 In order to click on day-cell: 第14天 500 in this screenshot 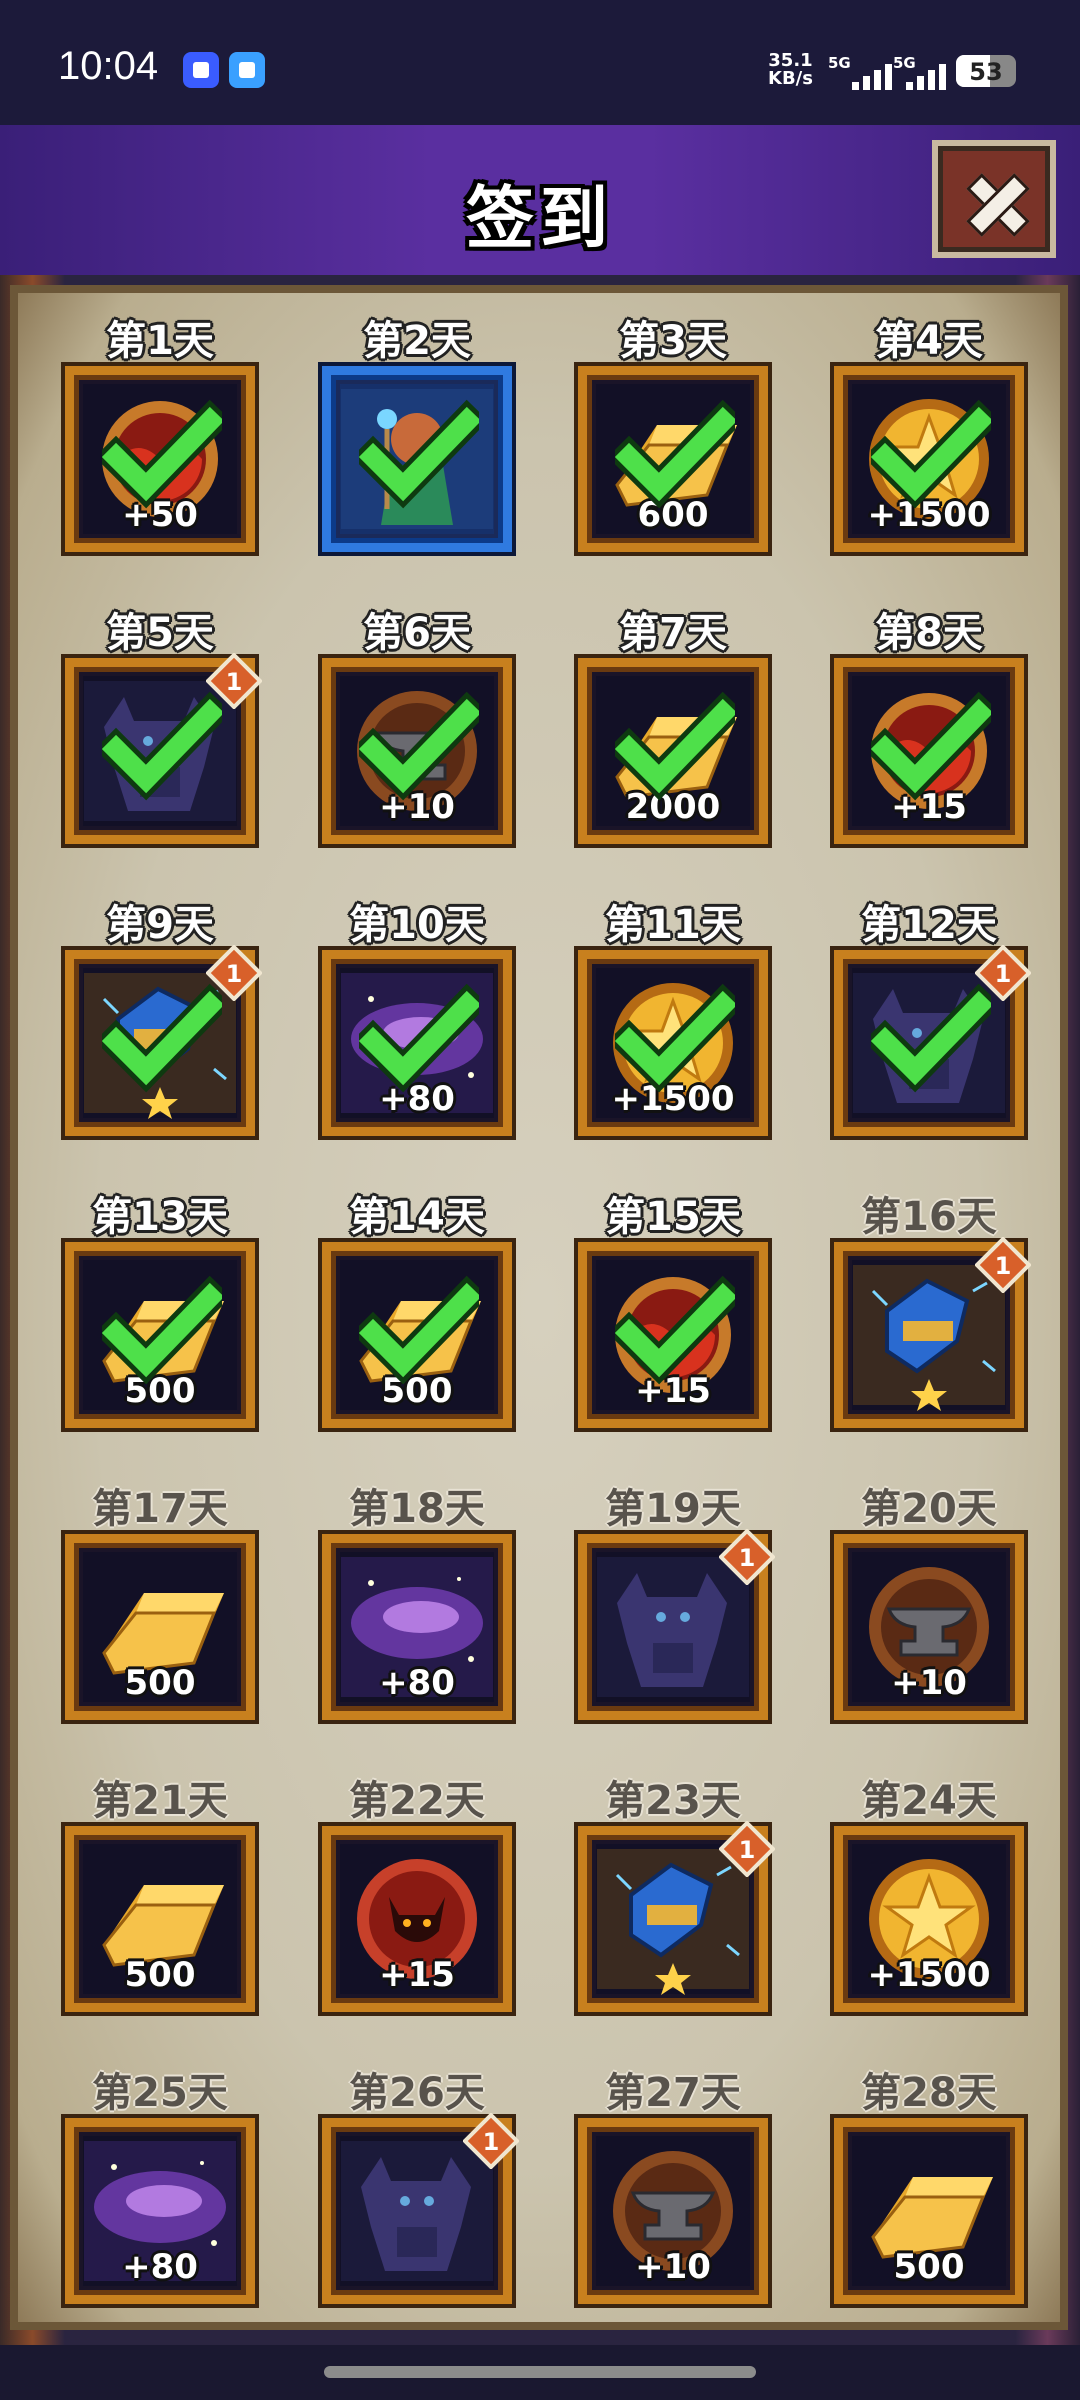, I will do `click(417, 1324)`.